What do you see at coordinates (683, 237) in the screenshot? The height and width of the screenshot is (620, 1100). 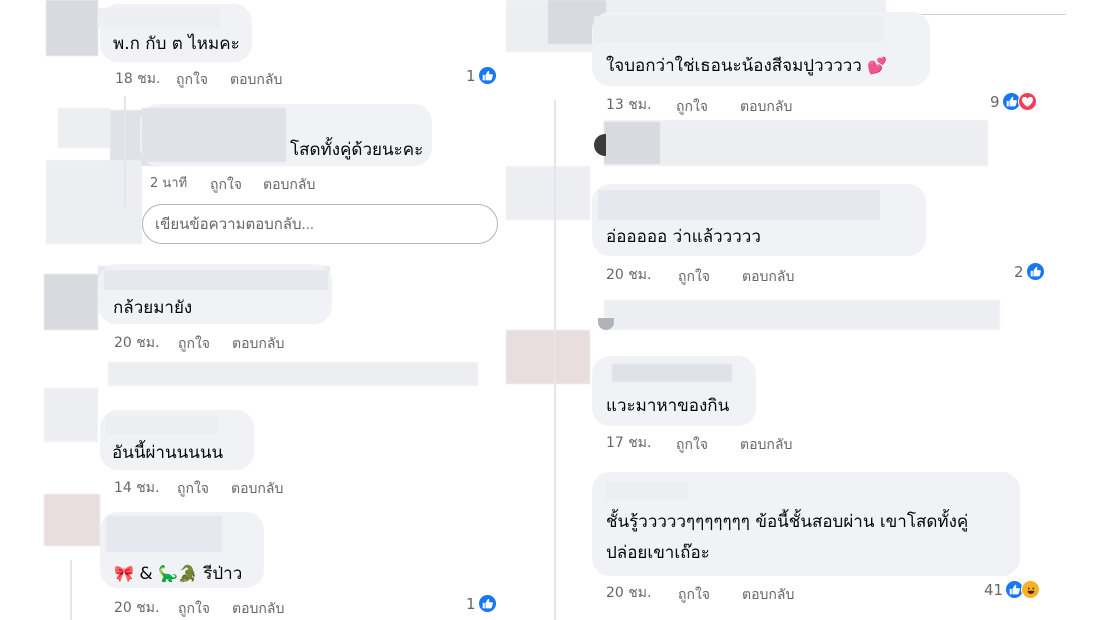 I see `comment-text: อ่อออออ ว่าแล้ววววว` at bounding box center [683, 237].